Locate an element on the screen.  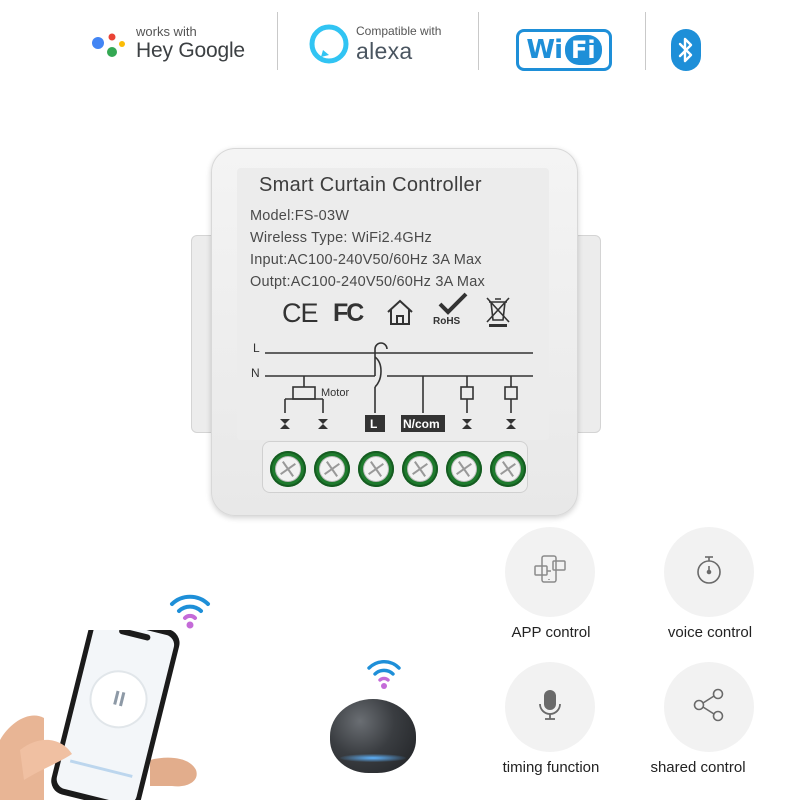
smart-speaker-light-ring is located at coordinates (373, 758).